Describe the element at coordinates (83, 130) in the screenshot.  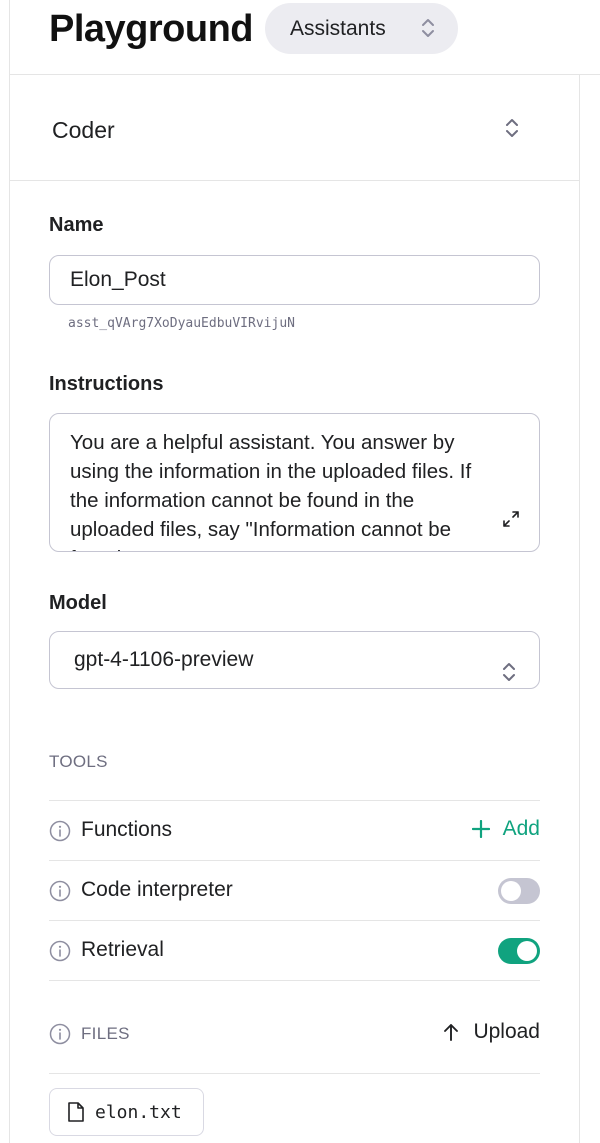
I see `assistant-select-label: Coder` at that location.